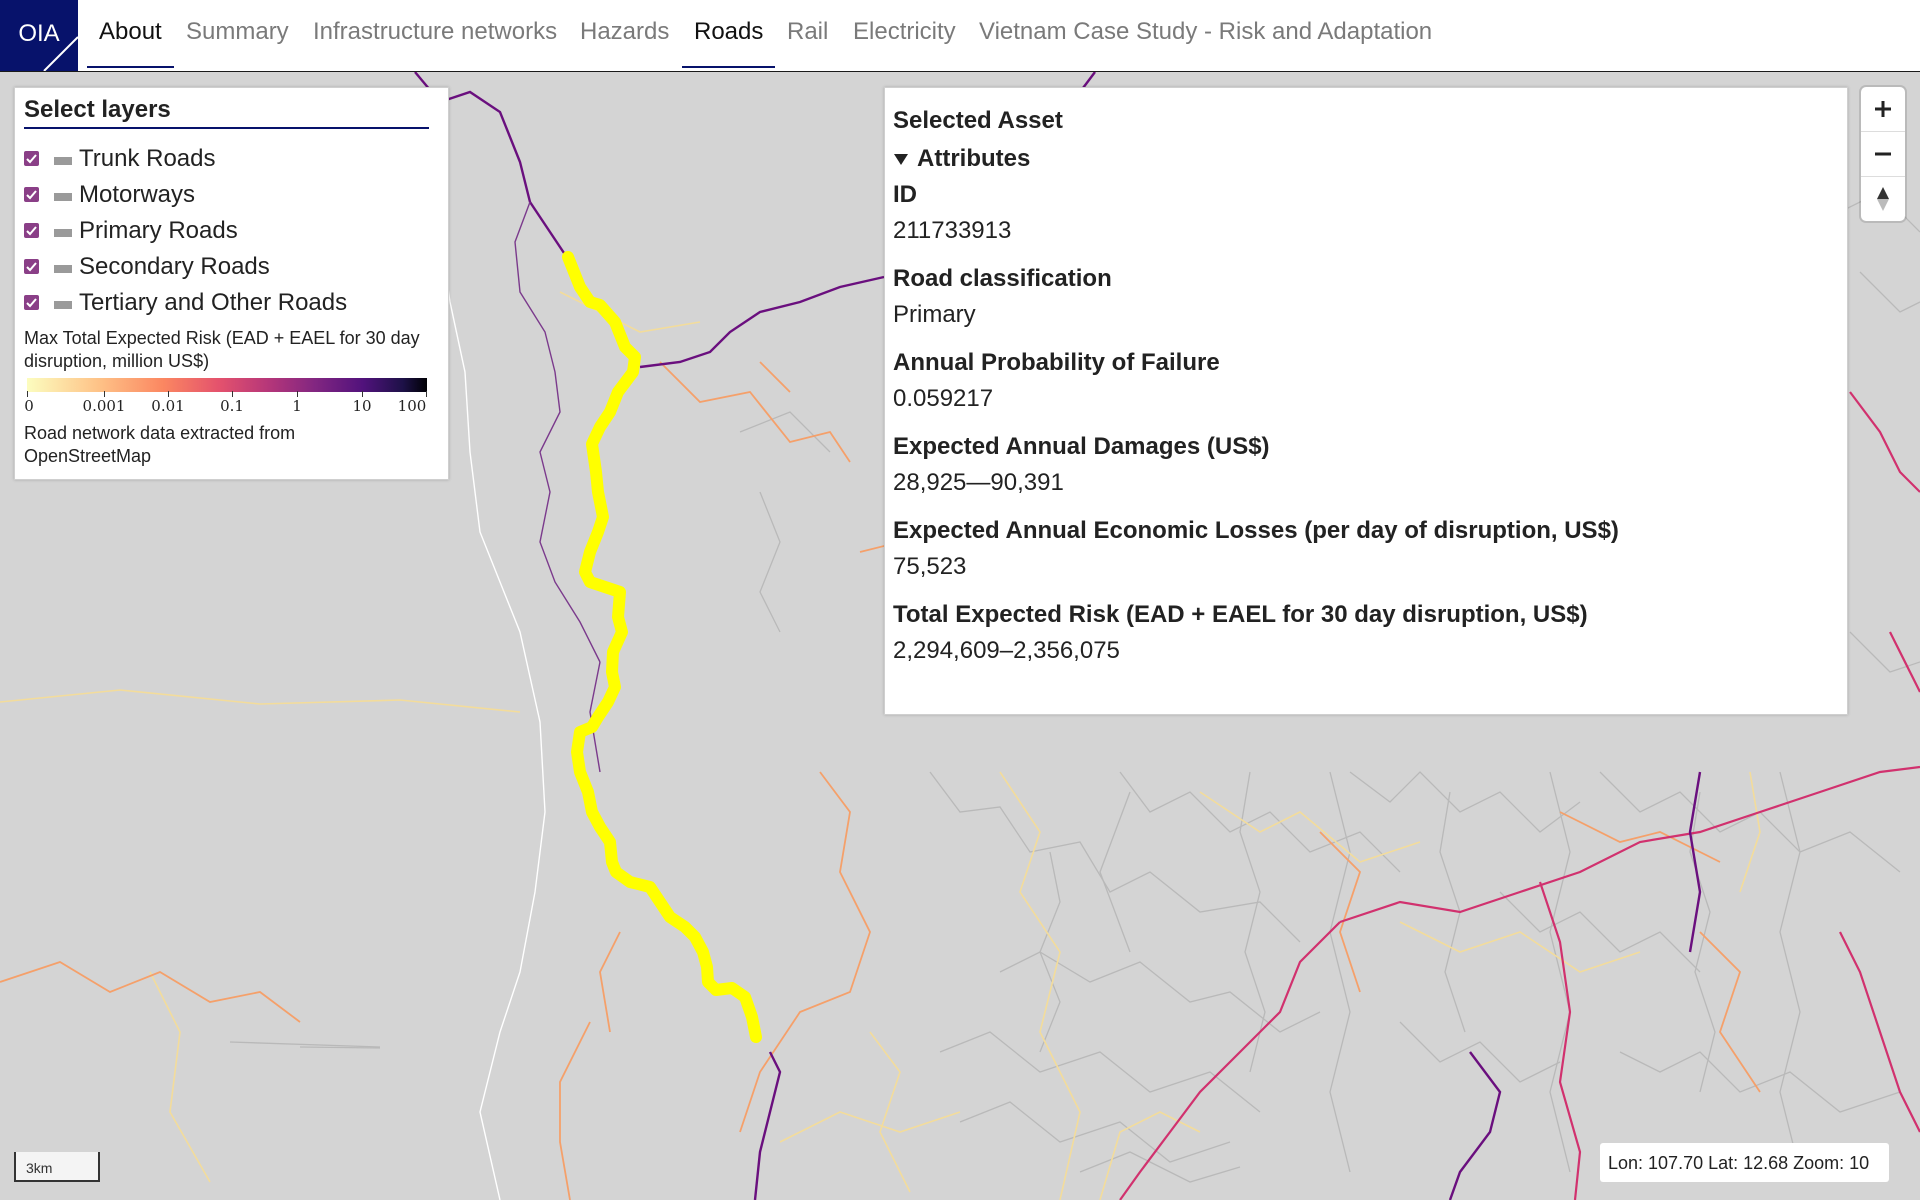  I want to click on legend-tick-label: 0, so click(29, 406).